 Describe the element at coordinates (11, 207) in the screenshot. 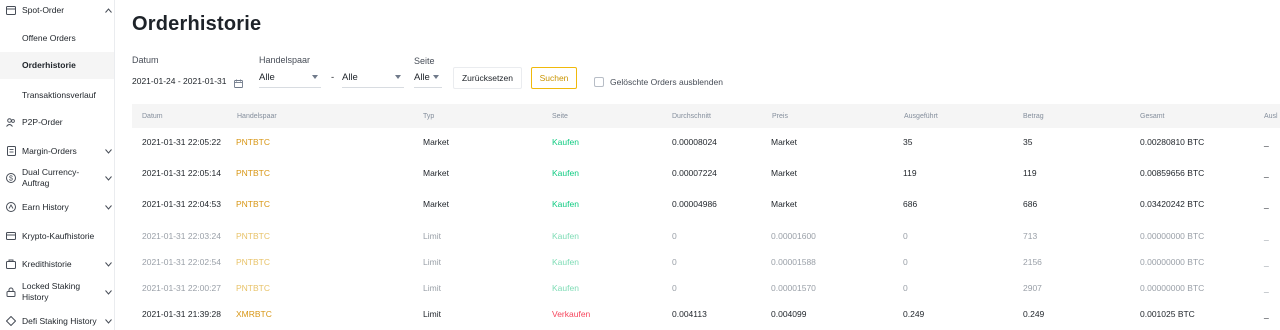

I see `earn-icon` at that location.